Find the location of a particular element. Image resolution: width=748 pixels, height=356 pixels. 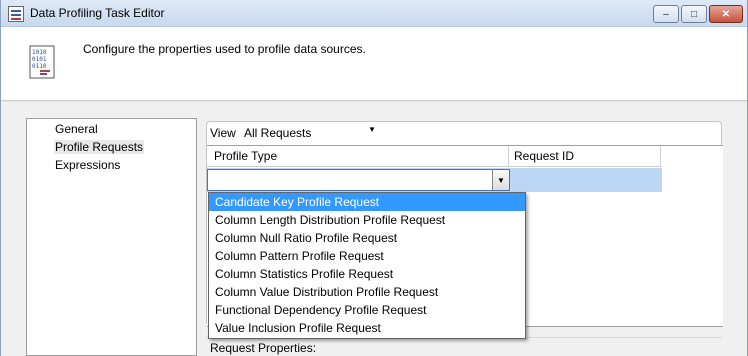

data-profile-icon: 1010 0101 0110 is located at coordinates (42, 62).